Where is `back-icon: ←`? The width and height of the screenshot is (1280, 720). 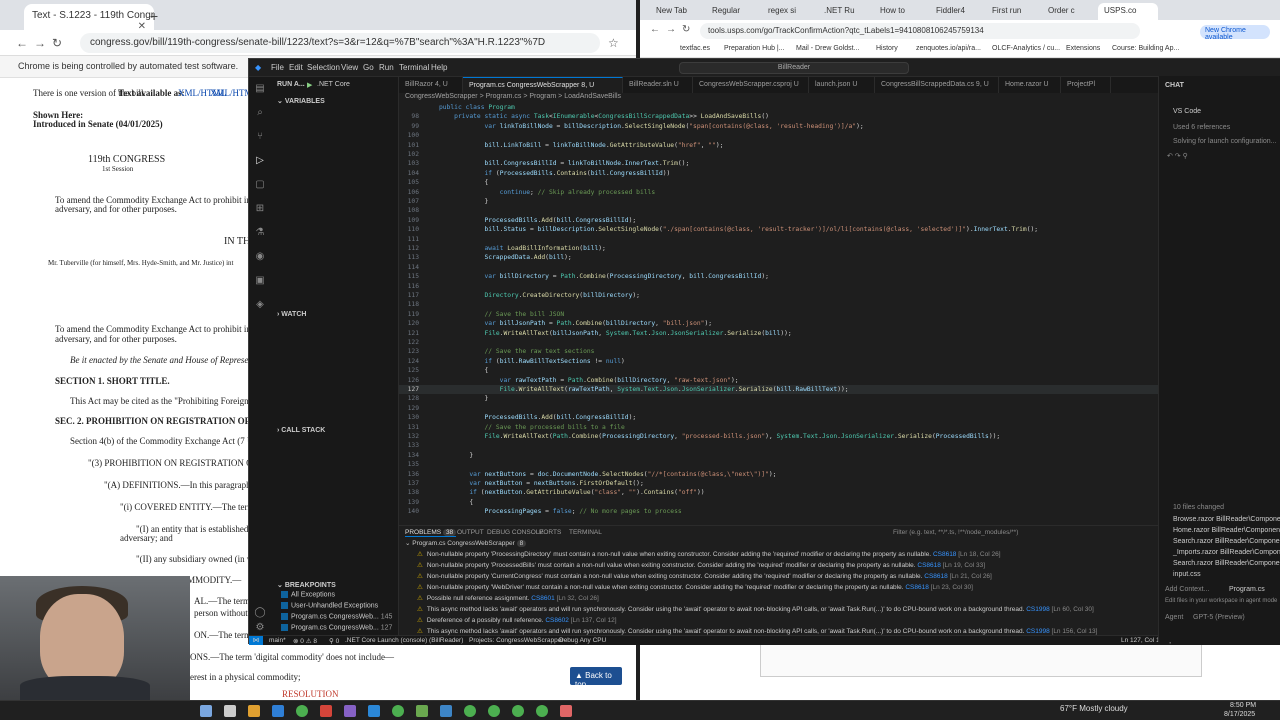
back-icon: ← is located at coordinates (655, 29).